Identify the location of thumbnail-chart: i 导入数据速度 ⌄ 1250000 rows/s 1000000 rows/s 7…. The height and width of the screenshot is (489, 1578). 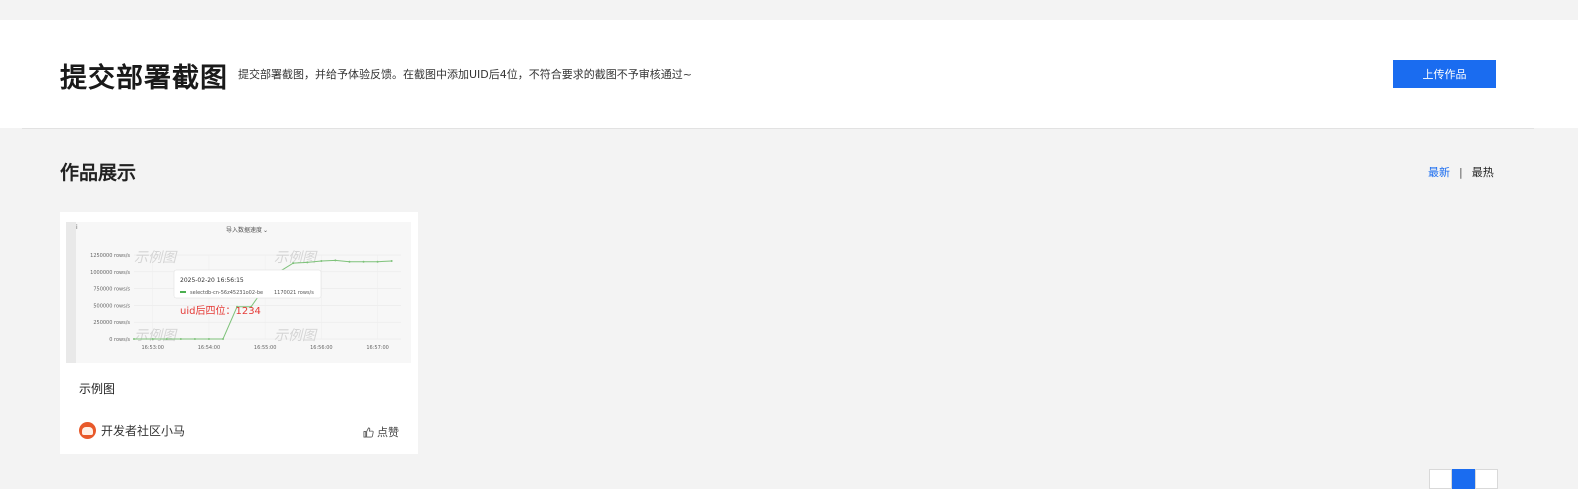
(238, 287).